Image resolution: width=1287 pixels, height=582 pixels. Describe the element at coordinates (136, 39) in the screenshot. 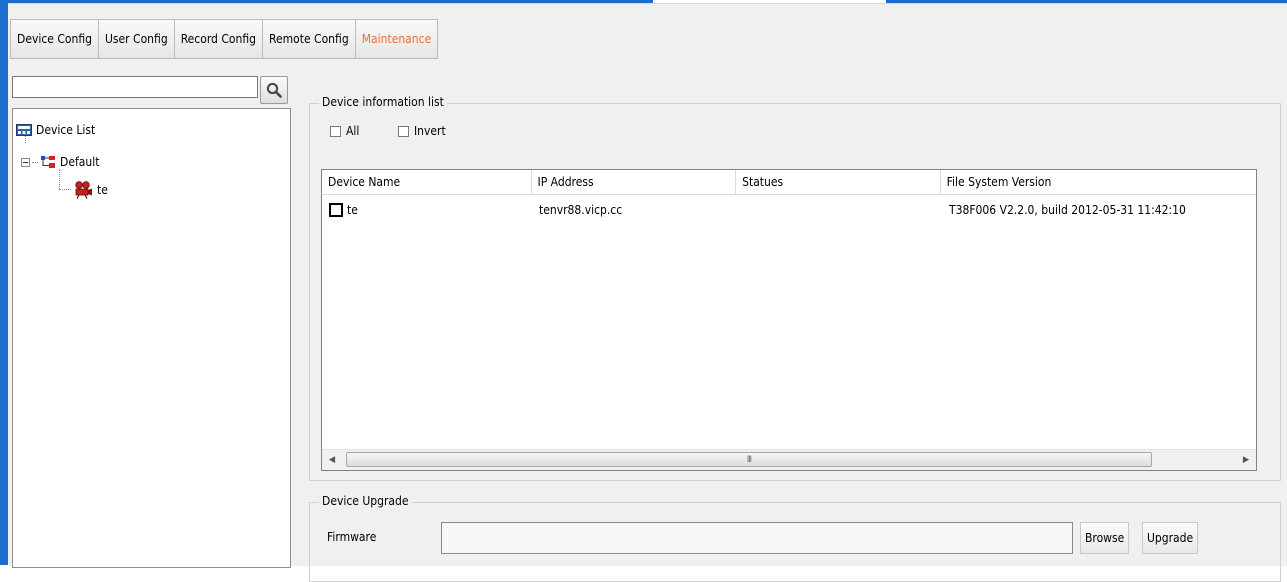

I see `tab-user-config: User Config` at that location.